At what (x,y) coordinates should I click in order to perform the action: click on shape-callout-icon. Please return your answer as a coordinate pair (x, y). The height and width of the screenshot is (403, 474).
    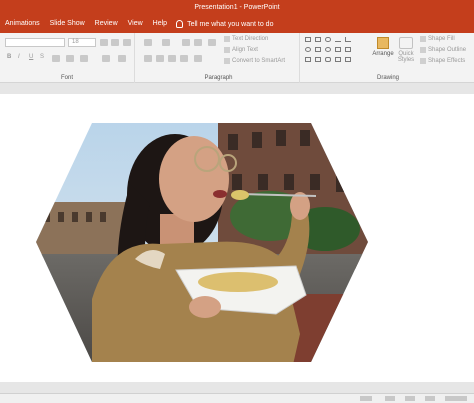
    Looking at the image, I should click on (318, 59).